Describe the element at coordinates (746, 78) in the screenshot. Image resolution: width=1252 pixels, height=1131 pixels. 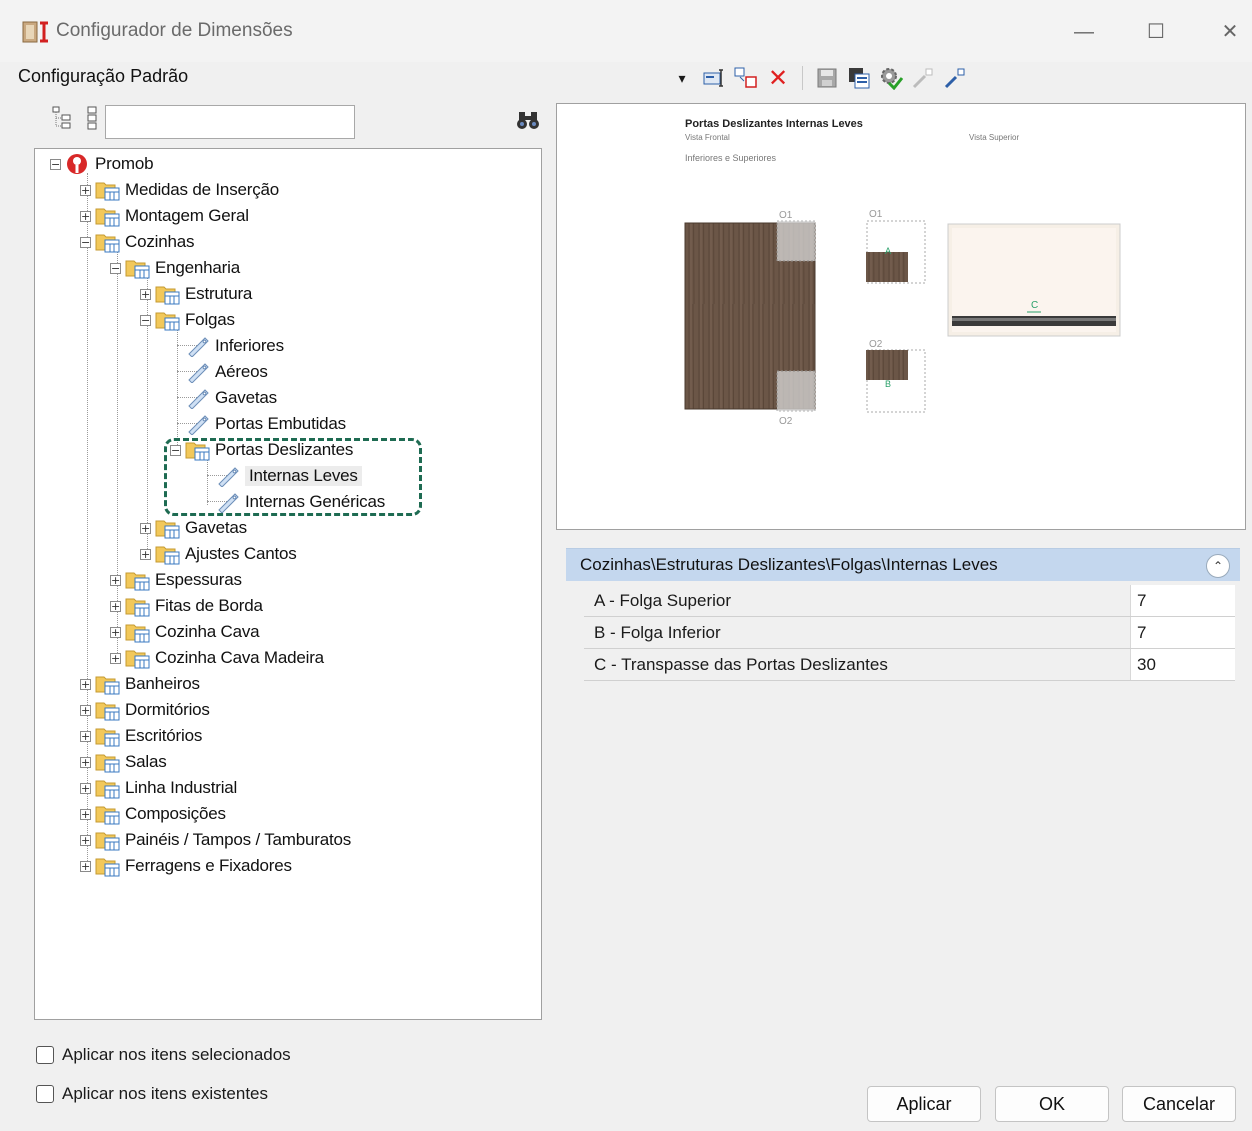
I see `copy-config-icon` at that location.